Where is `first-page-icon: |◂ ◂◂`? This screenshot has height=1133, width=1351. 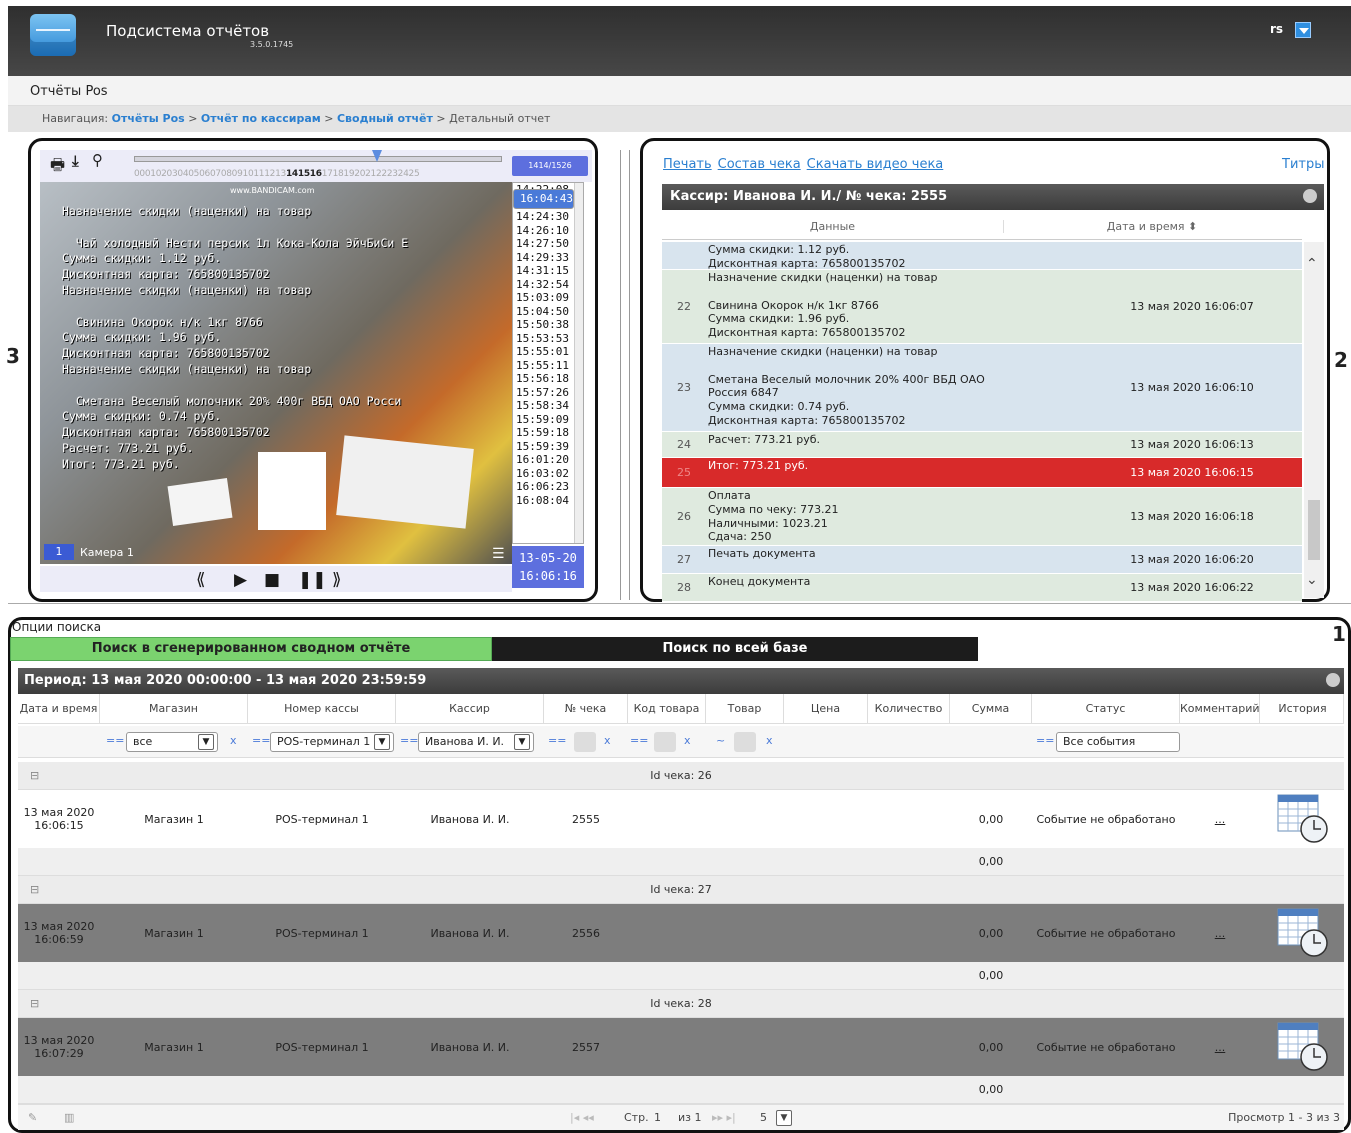 first-page-icon: |◂ ◂◂ is located at coordinates (582, 1117).